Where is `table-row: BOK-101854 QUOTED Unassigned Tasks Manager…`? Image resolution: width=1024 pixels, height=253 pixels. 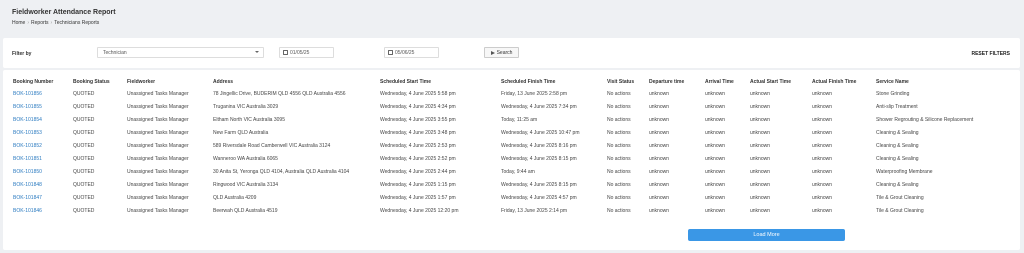 table-row: BOK-101854 QUOTED Unassigned Tasks Manager… is located at coordinates (513, 119).